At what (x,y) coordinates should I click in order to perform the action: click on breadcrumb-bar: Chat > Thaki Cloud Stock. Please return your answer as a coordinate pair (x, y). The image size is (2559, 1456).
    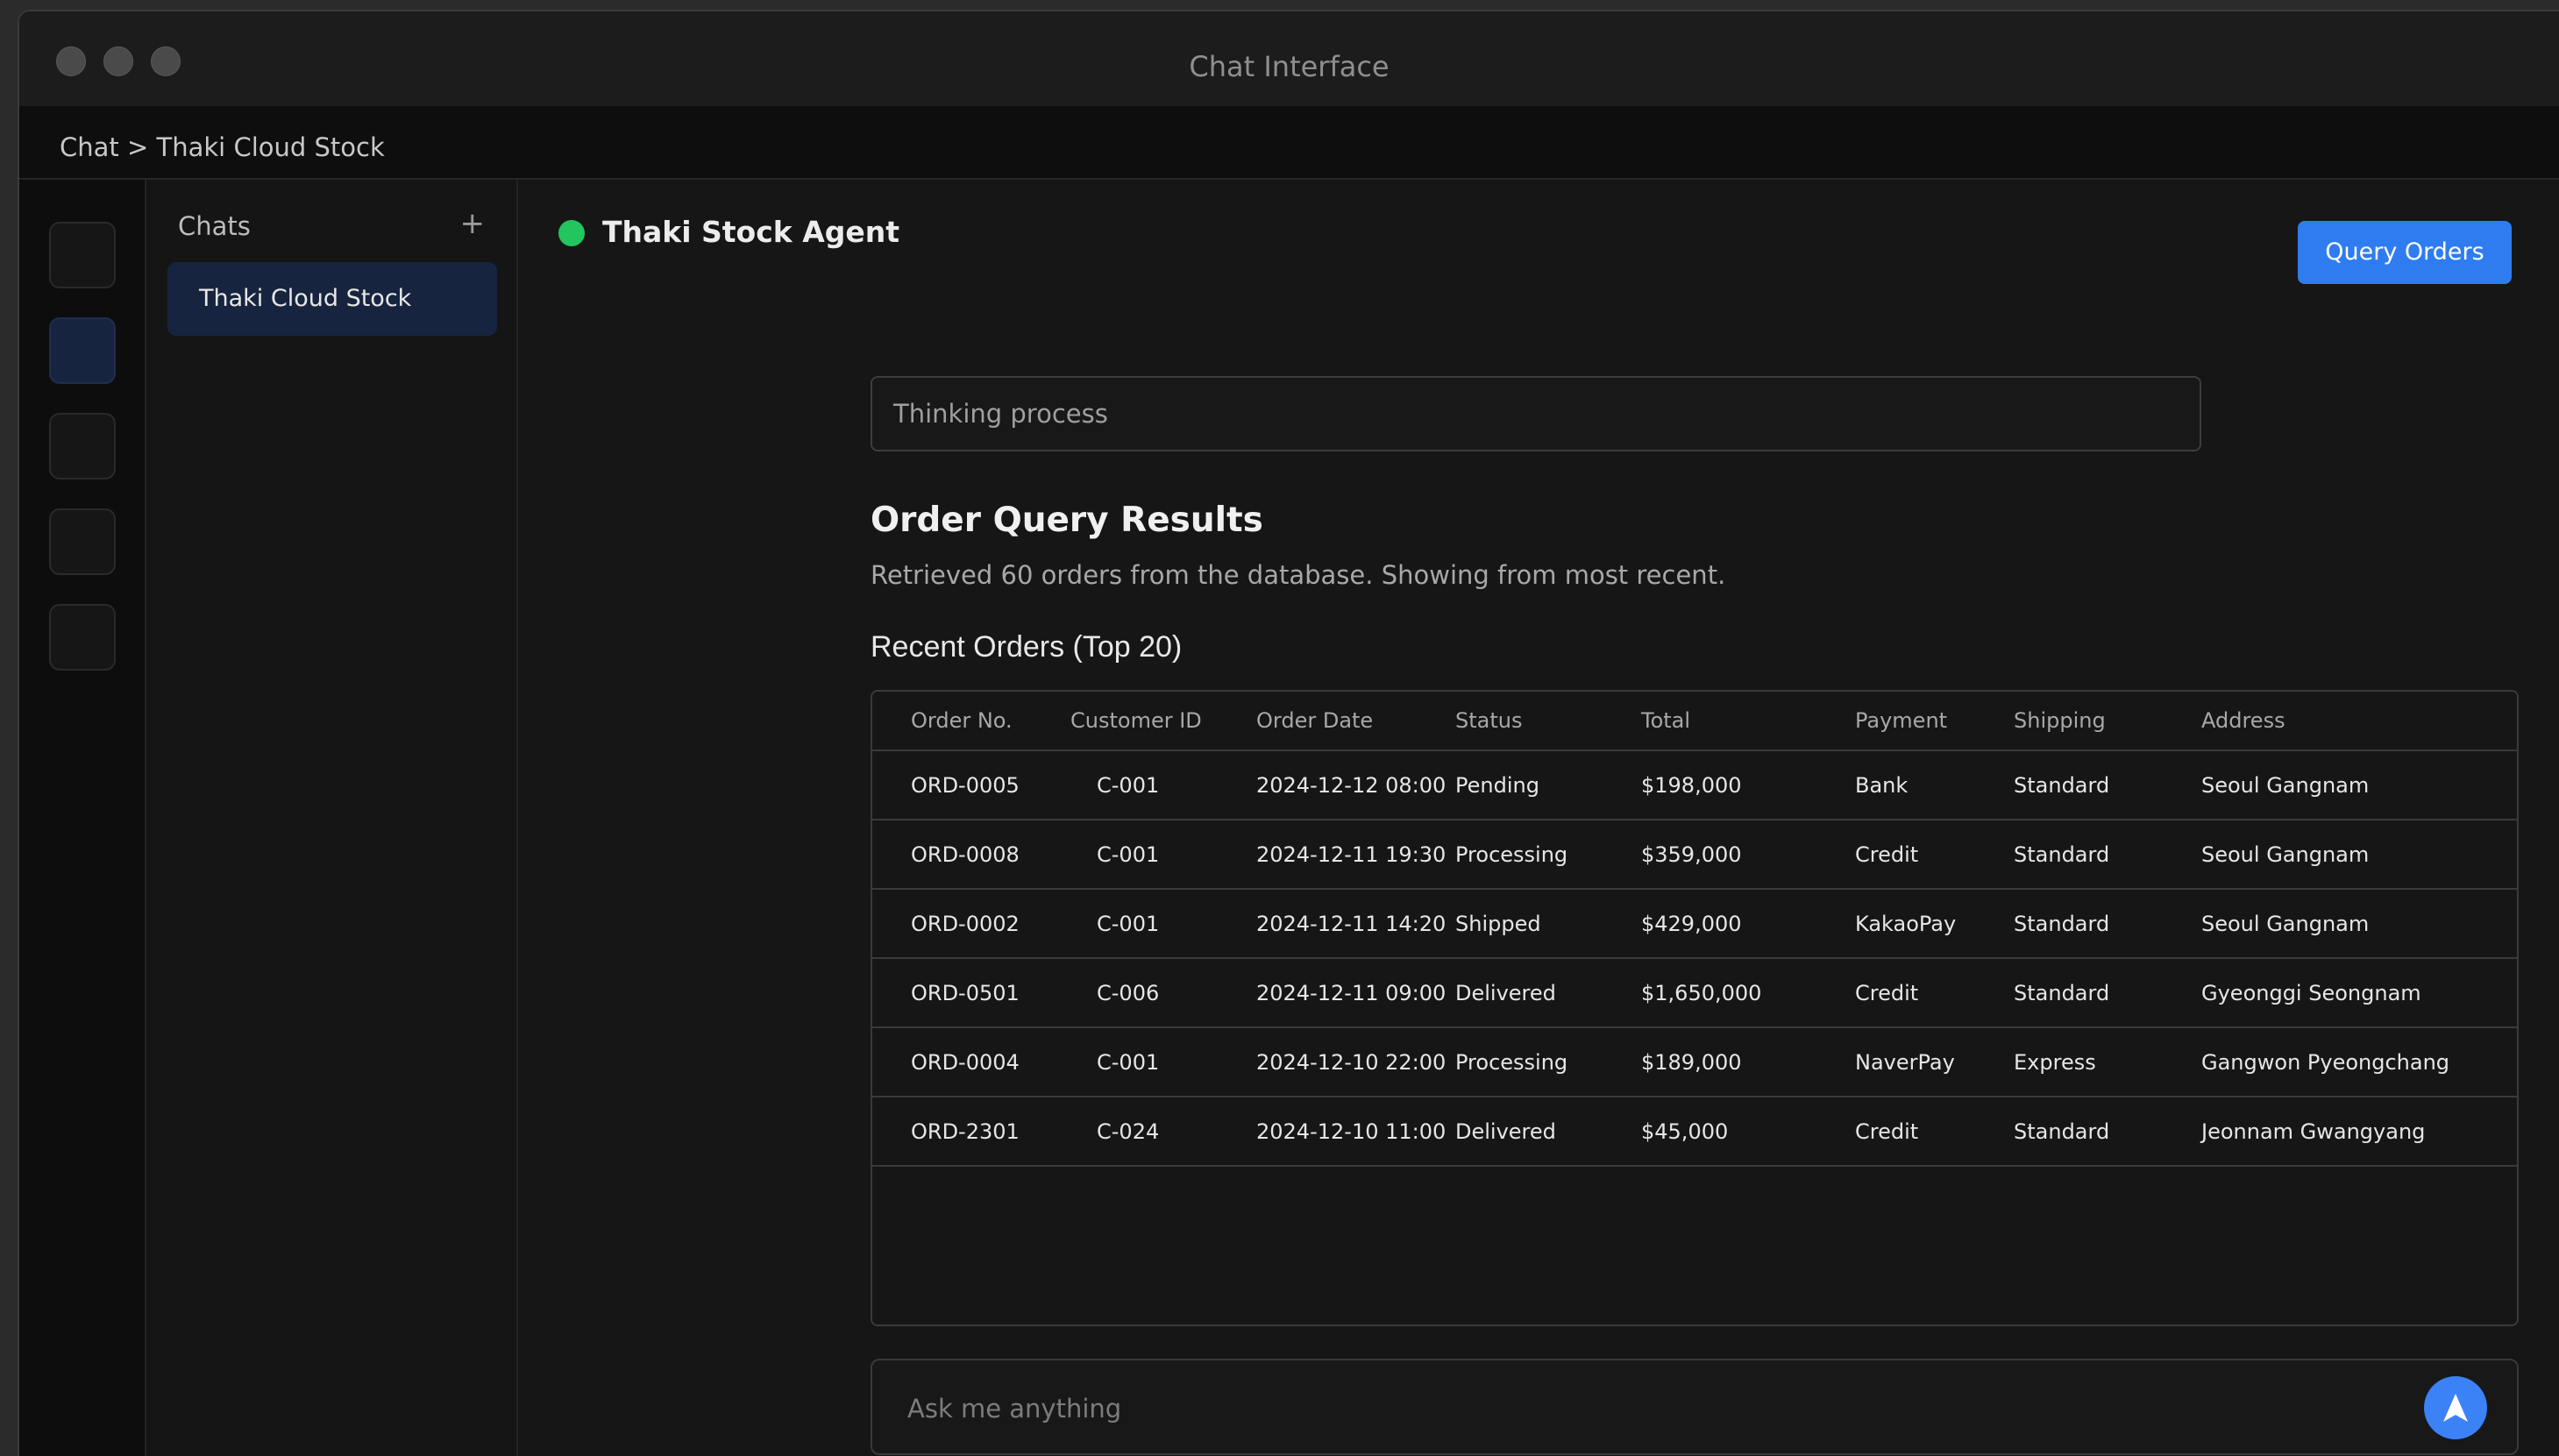
    Looking at the image, I should click on (1289, 143).